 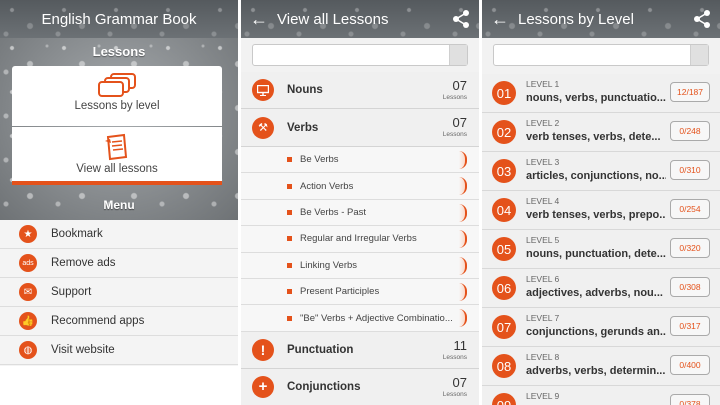 What do you see at coordinates (324, 386) in the screenshot?
I see `lesson-name: Conjunctions` at bounding box center [324, 386].